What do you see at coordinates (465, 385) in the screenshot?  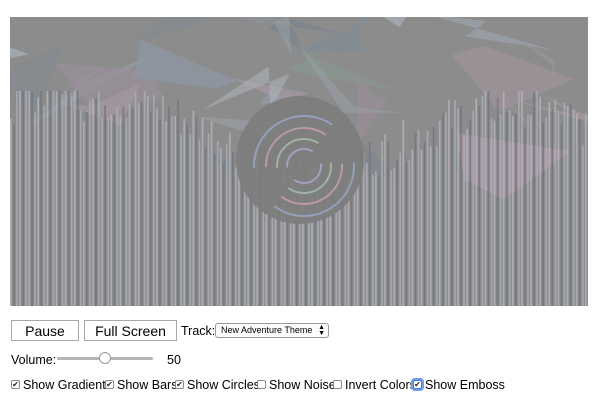 I see `checkbox-label: Show Emboss` at bounding box center [465, 385].